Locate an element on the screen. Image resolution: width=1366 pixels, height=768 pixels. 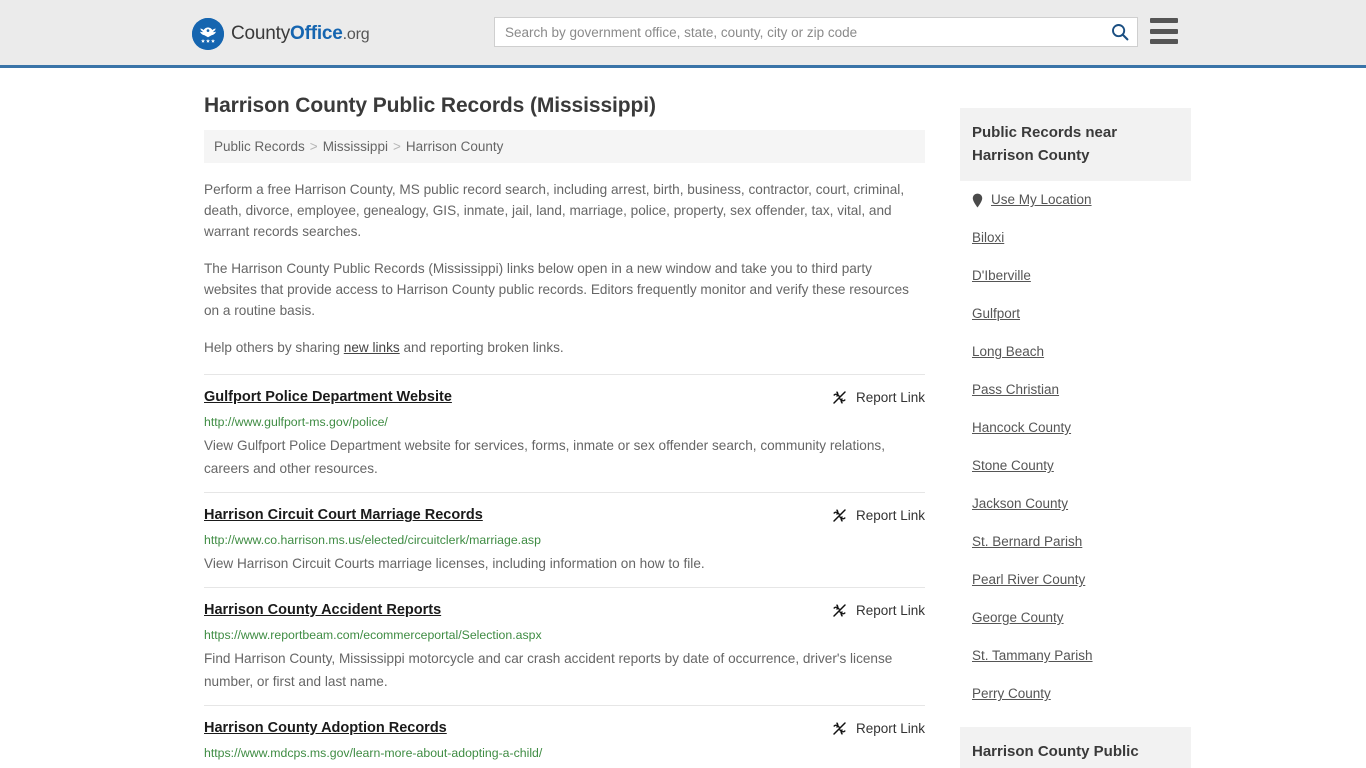
sidebar-item-george-county: George County is located at coordinates (1075, 618).